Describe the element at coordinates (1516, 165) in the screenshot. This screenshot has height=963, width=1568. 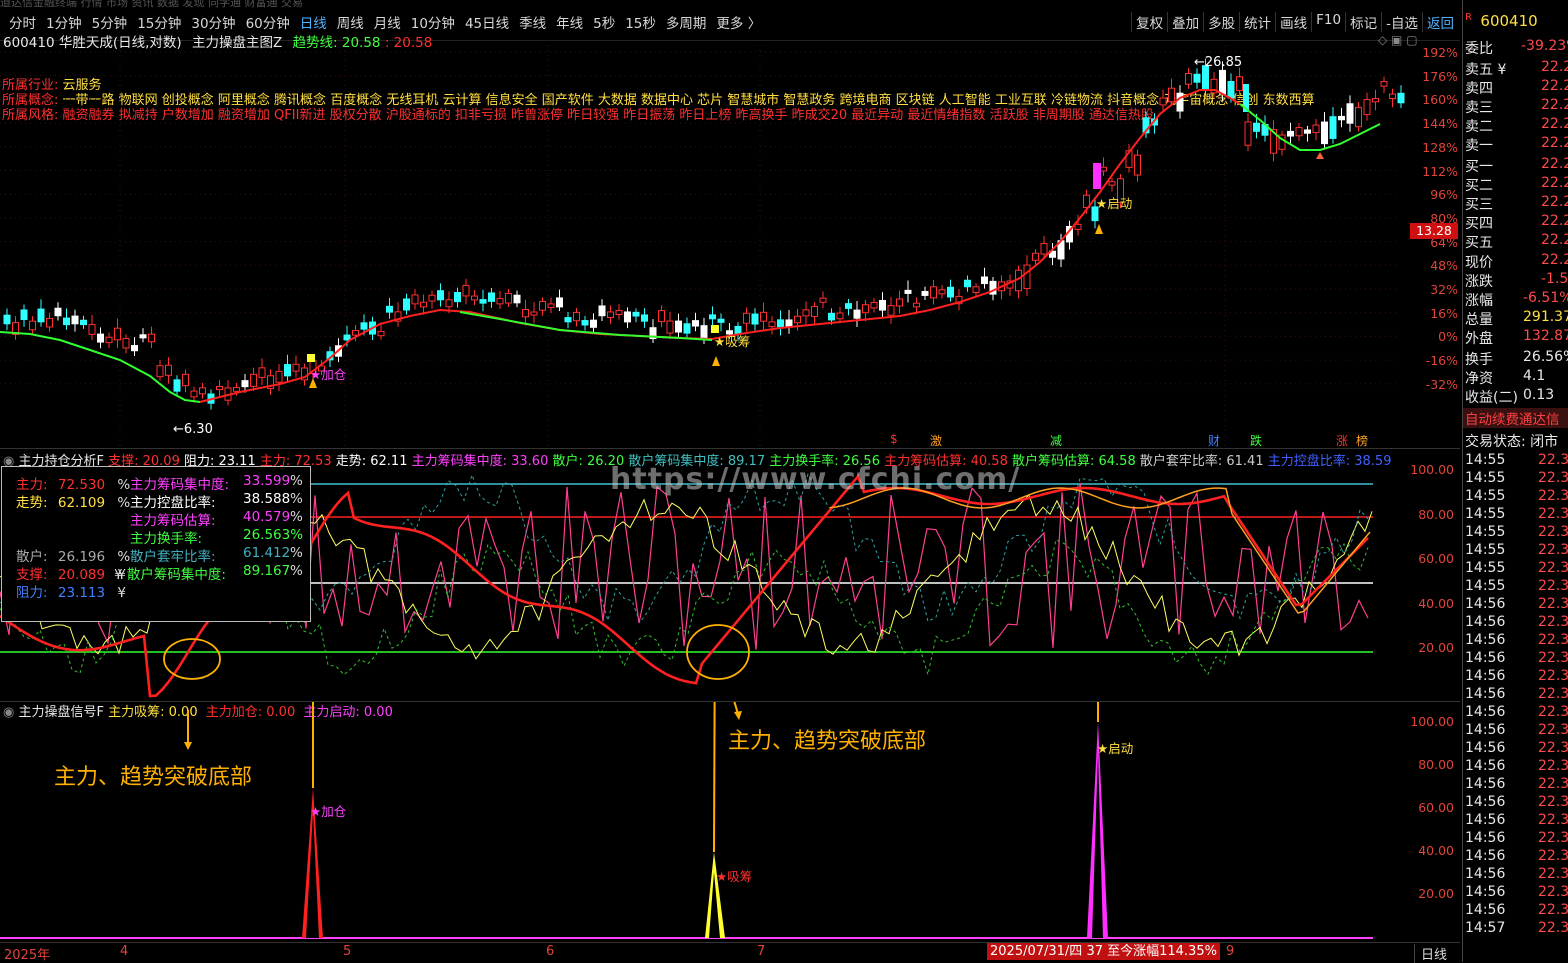
I see `rp-row: 买一 22.2` at that location.